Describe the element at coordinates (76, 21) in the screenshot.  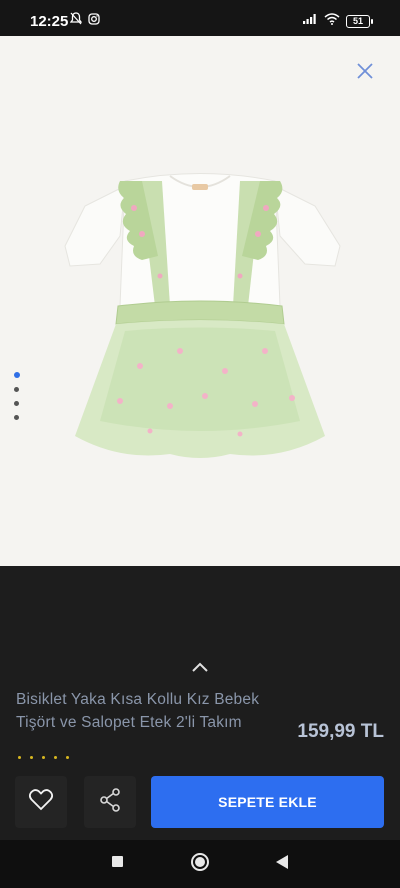
I see `notifications-off-icon` at that location.